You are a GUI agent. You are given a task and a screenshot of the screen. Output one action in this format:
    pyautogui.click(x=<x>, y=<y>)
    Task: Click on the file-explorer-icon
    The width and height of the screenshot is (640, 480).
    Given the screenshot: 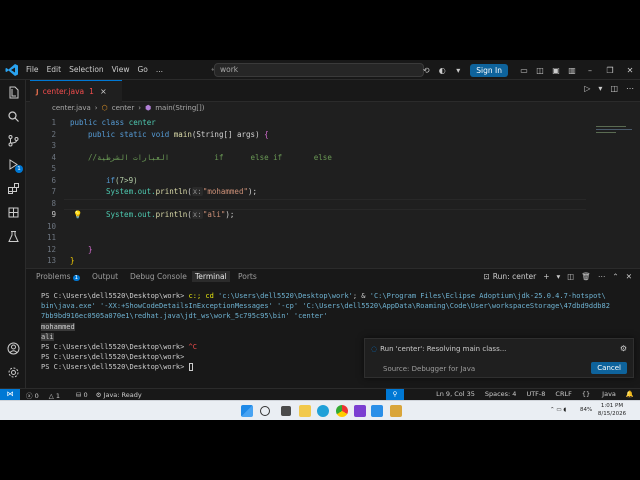 What is the action you would take?
    pyautogui.click(x=305, y=411)
    